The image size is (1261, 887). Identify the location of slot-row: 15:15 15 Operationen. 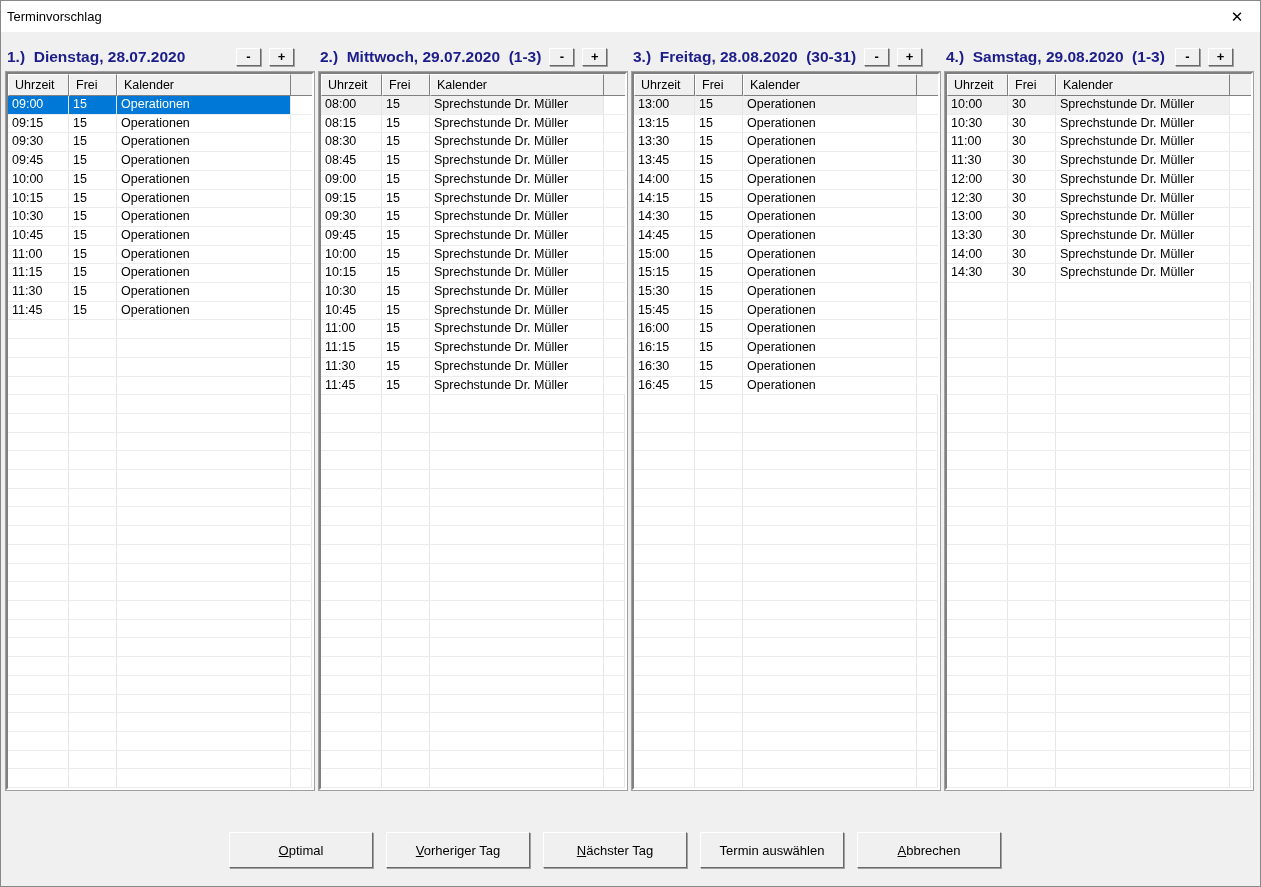
(786, 274).